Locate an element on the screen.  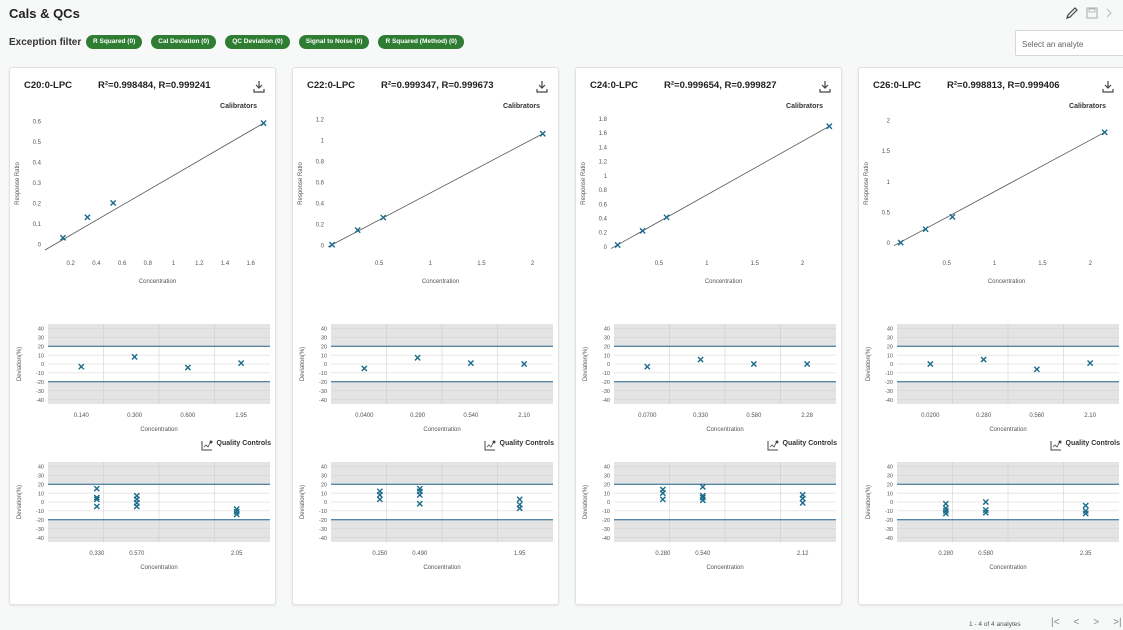
y-tick-label: 0.6 is located at coordinates (320, 183).